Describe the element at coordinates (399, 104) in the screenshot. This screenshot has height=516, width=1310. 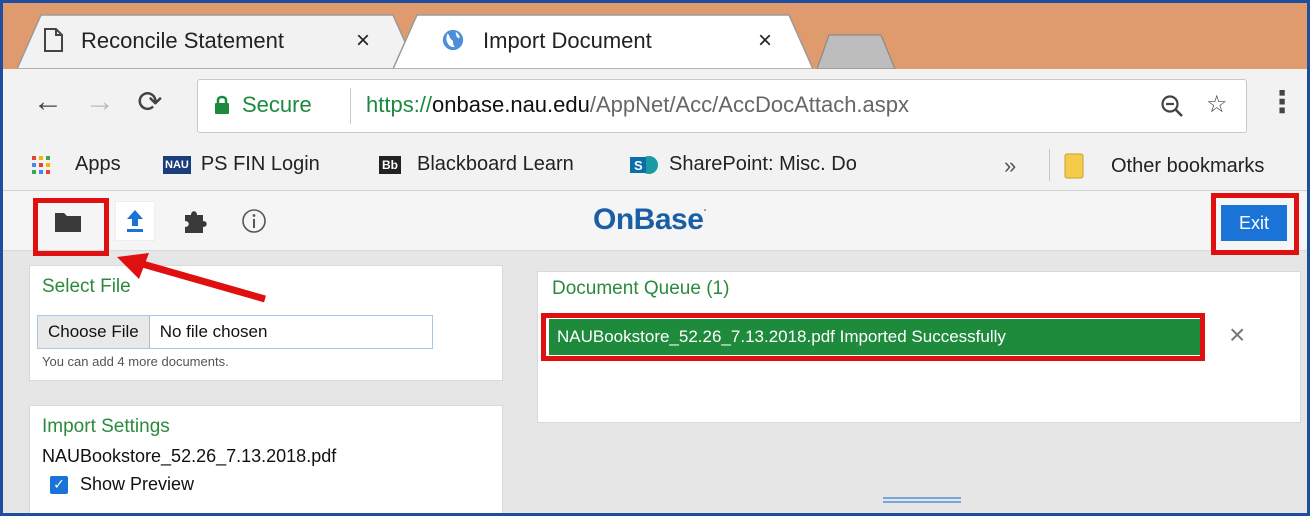
I see `url-protocol: https://` at that location.